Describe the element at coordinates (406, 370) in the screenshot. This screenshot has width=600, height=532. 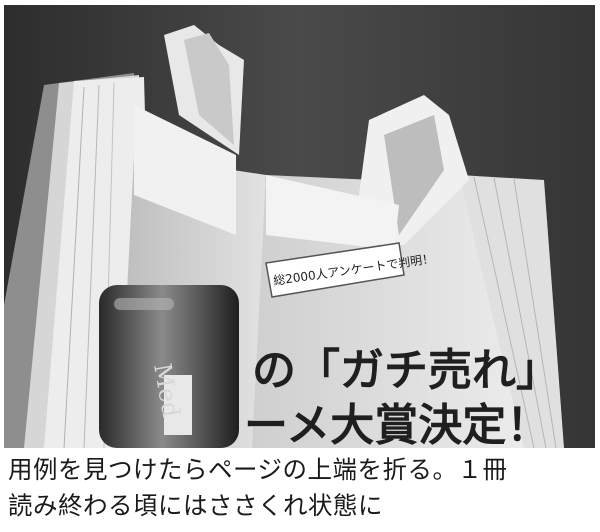
I see `magazine-headline-1: の「ガチ売れ」` at that location.